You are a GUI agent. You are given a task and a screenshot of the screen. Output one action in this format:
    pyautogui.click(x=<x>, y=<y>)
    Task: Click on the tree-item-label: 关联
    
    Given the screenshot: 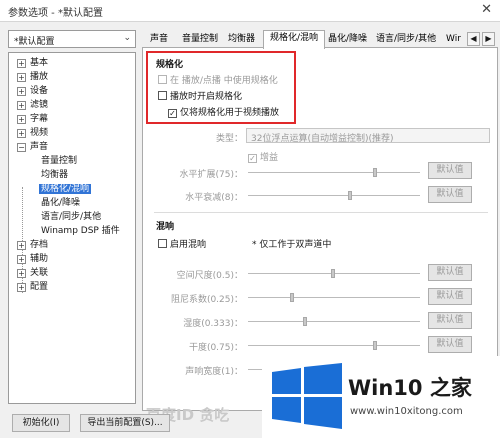 What is the action you would take?
    pyautogui.click(x=39, y=273)
    